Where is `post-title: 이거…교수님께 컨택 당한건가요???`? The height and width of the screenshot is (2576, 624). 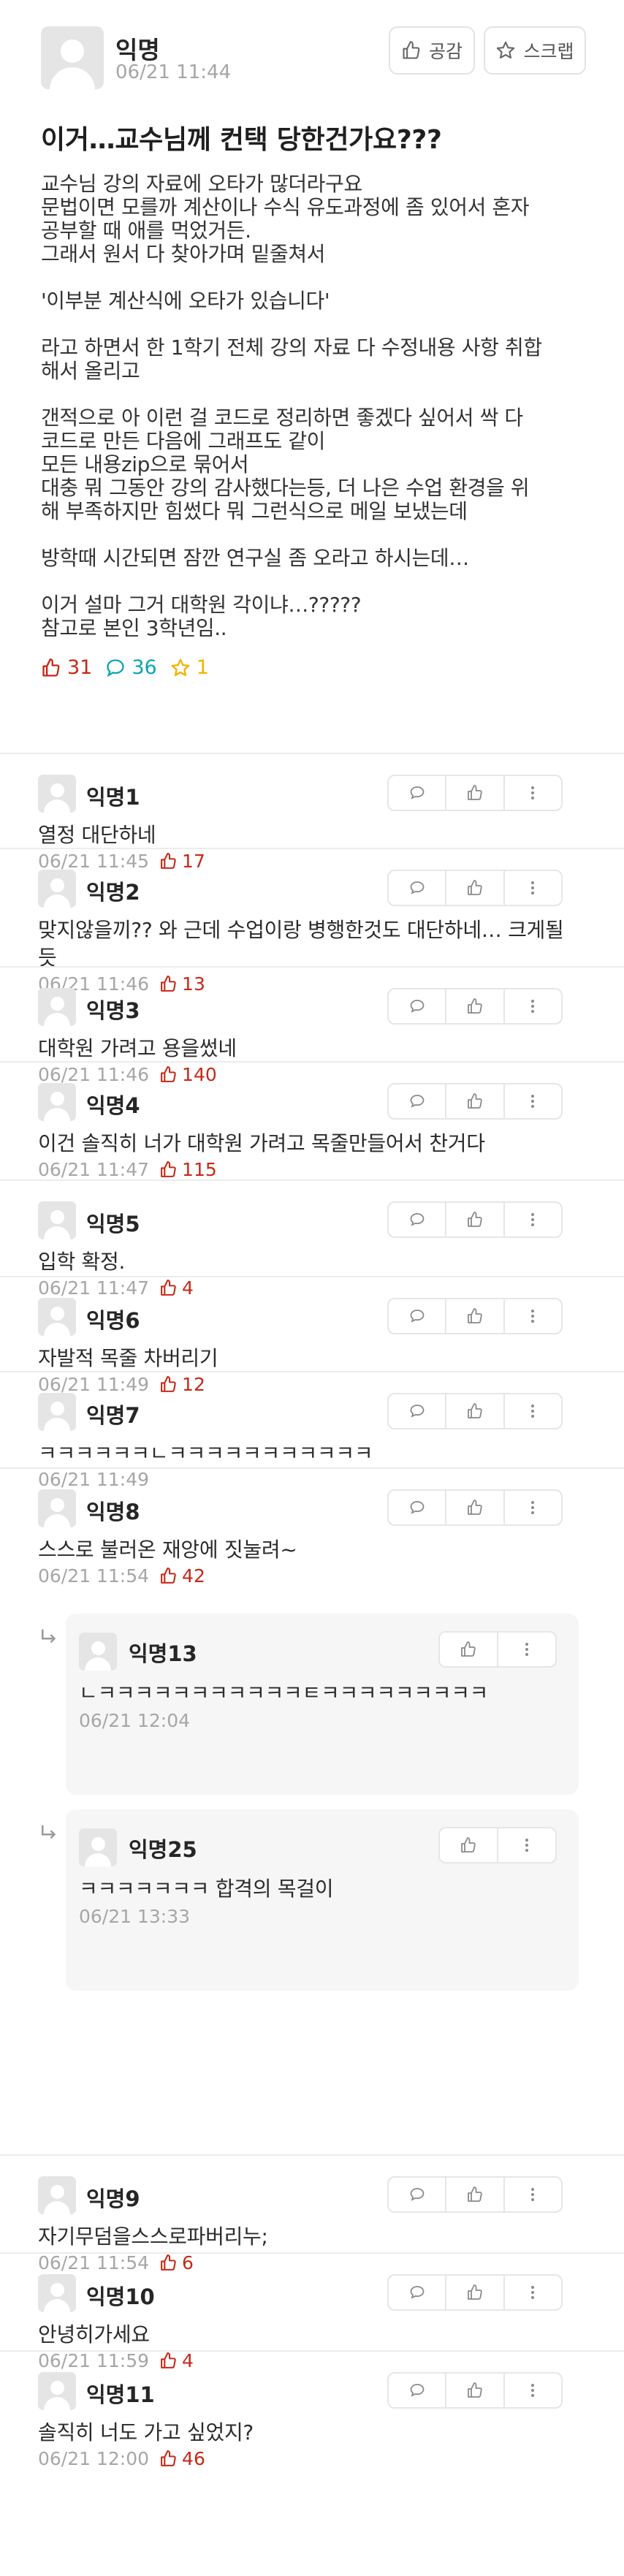 post-title: 이거…교수님께 컨택 당한건가요??? is located at coordinates (242, 140).